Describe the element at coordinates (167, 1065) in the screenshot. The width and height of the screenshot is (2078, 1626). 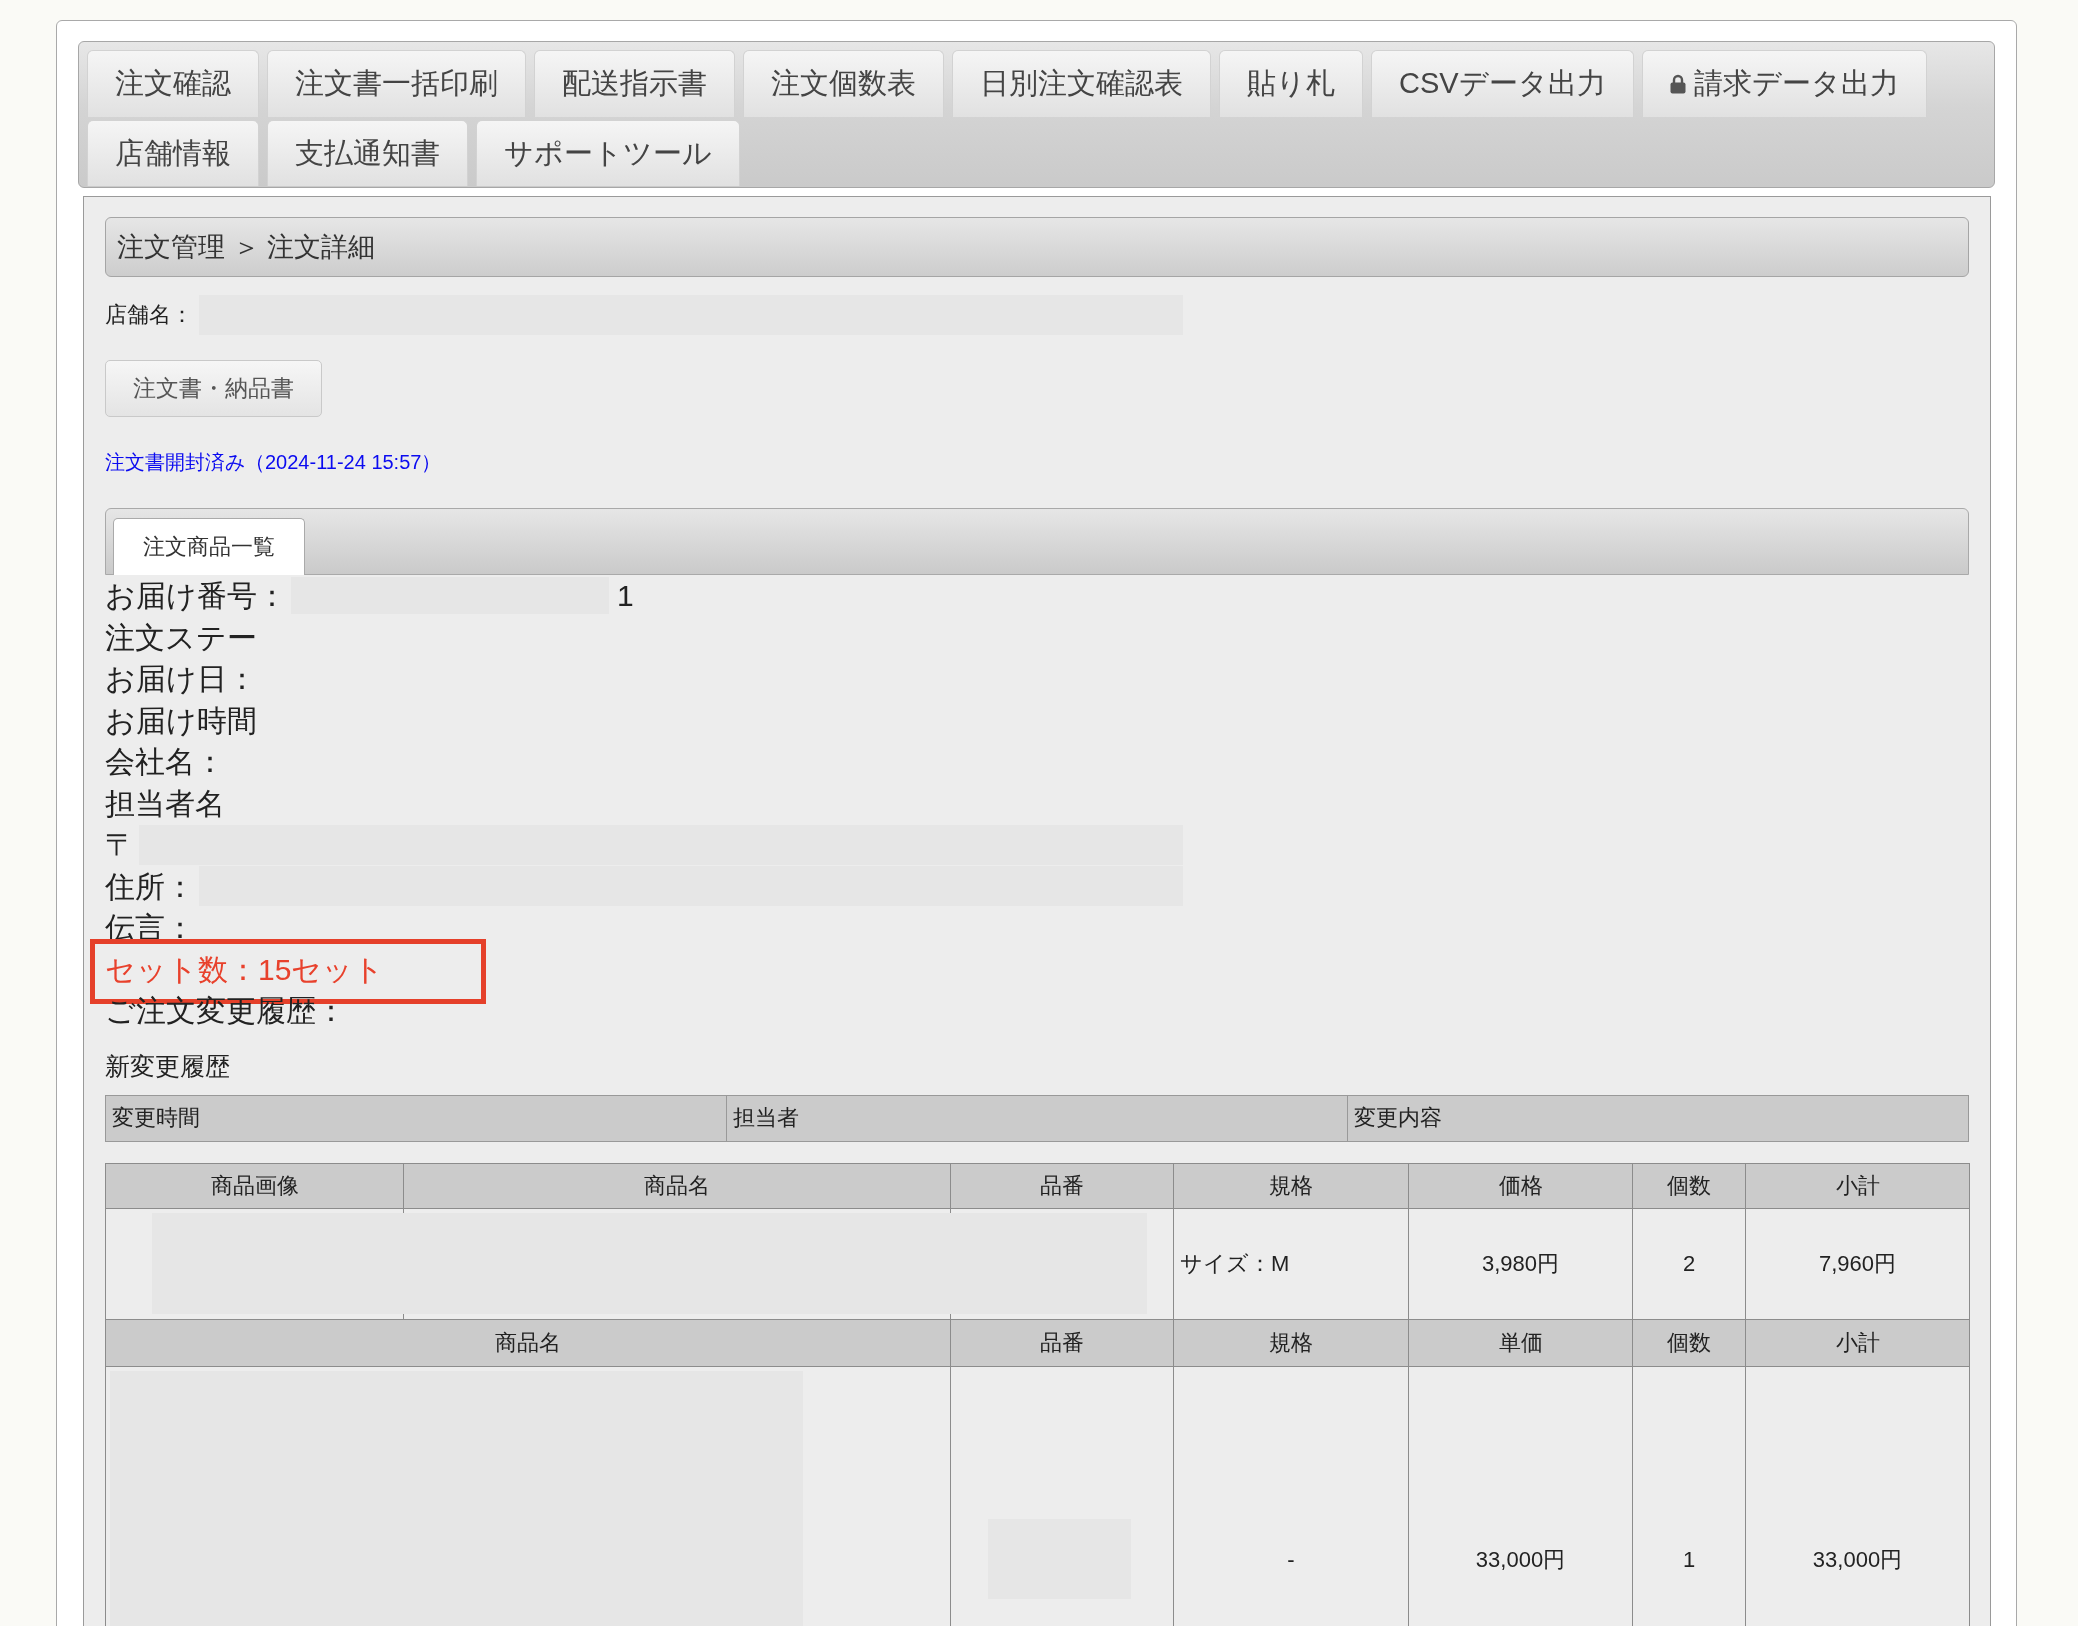
I see `history-title: 新変更履歴` at that location.